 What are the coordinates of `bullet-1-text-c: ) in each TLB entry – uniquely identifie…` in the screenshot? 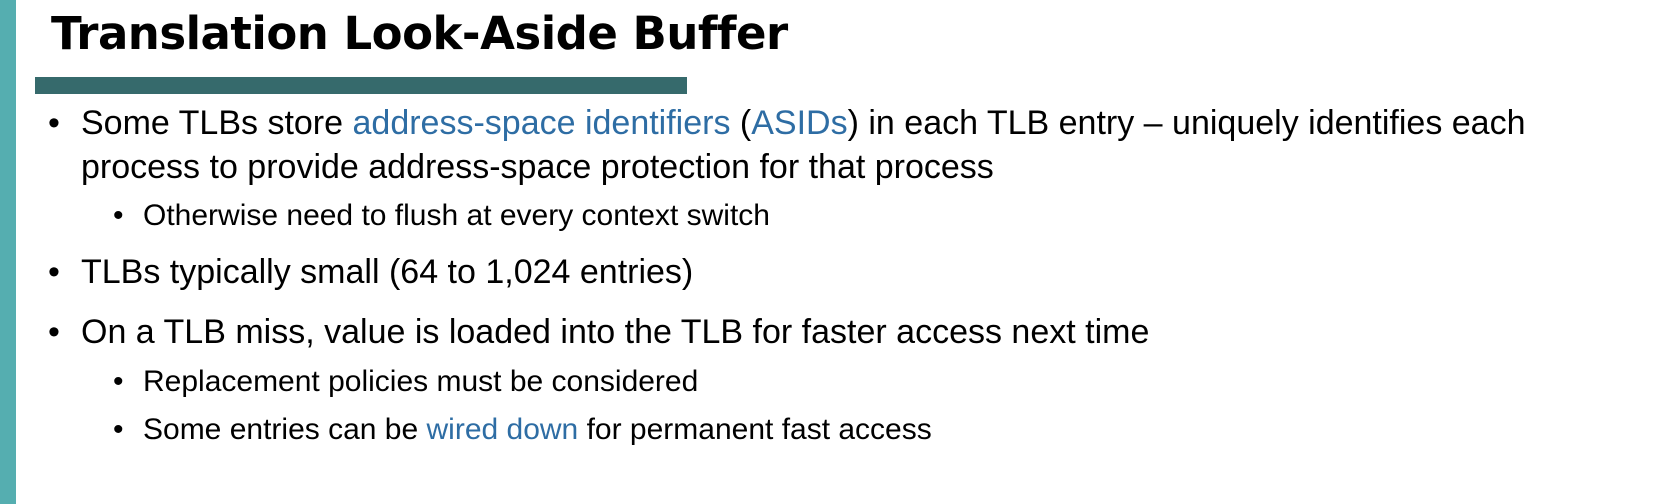 It's located at (1186, 123).